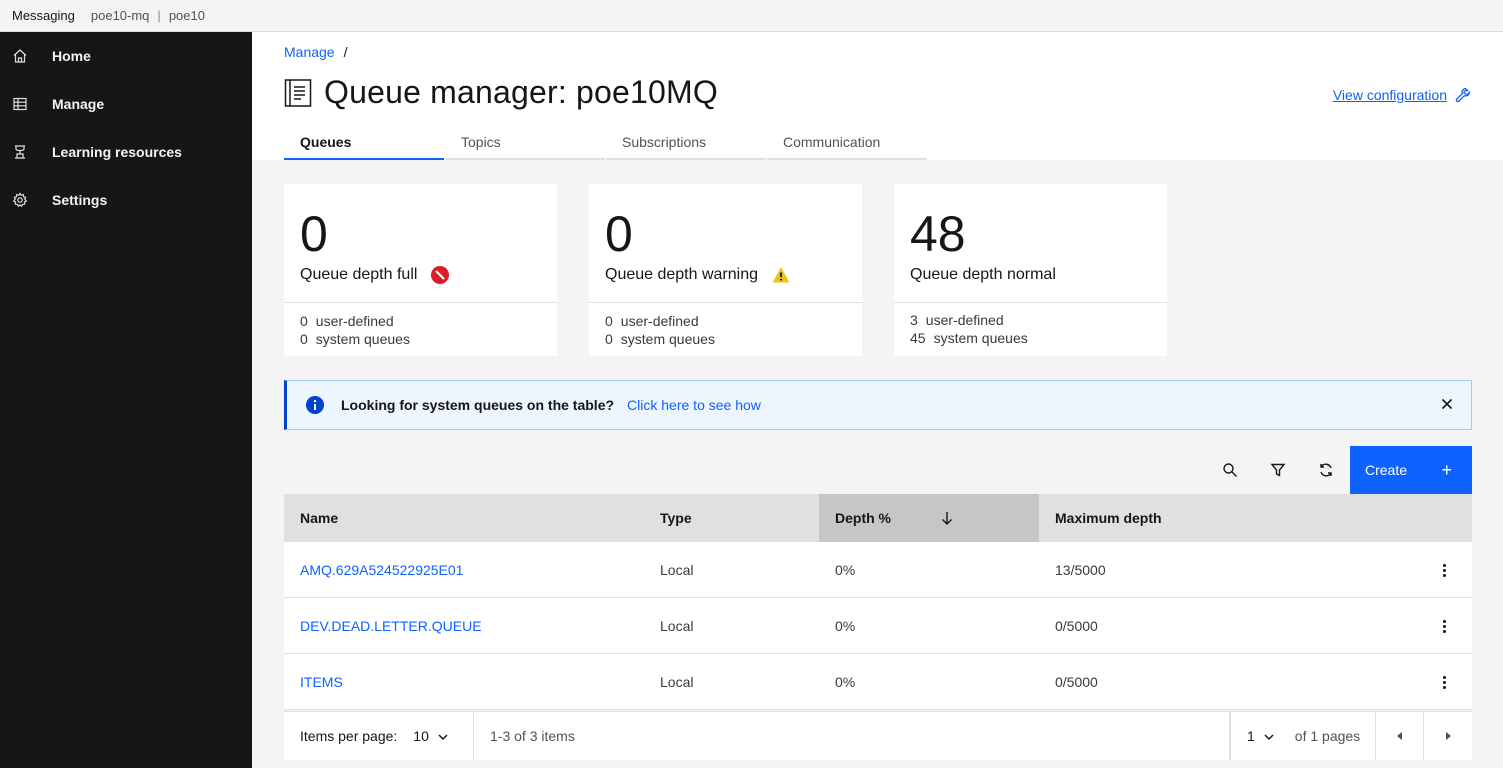 The width and height of the screenshot is (1503, 768). I want to click on column-header-actions, so click(1444, 518).